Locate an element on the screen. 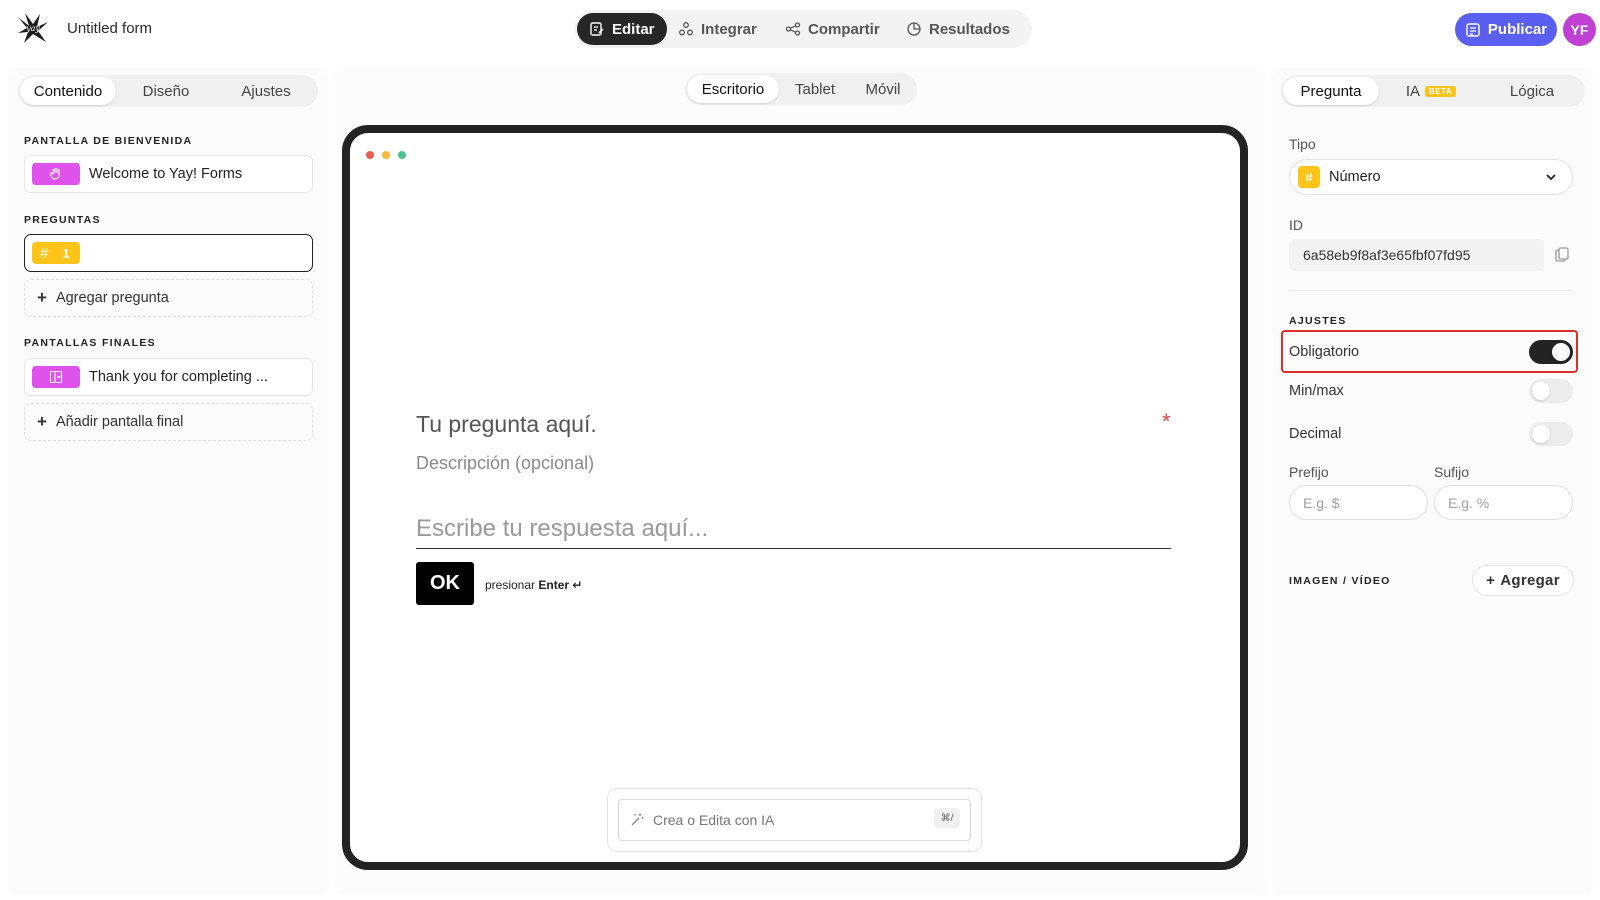 This screenshot has height=900, width=1600. question-item: # 1 is located at coordinates (168, 253).